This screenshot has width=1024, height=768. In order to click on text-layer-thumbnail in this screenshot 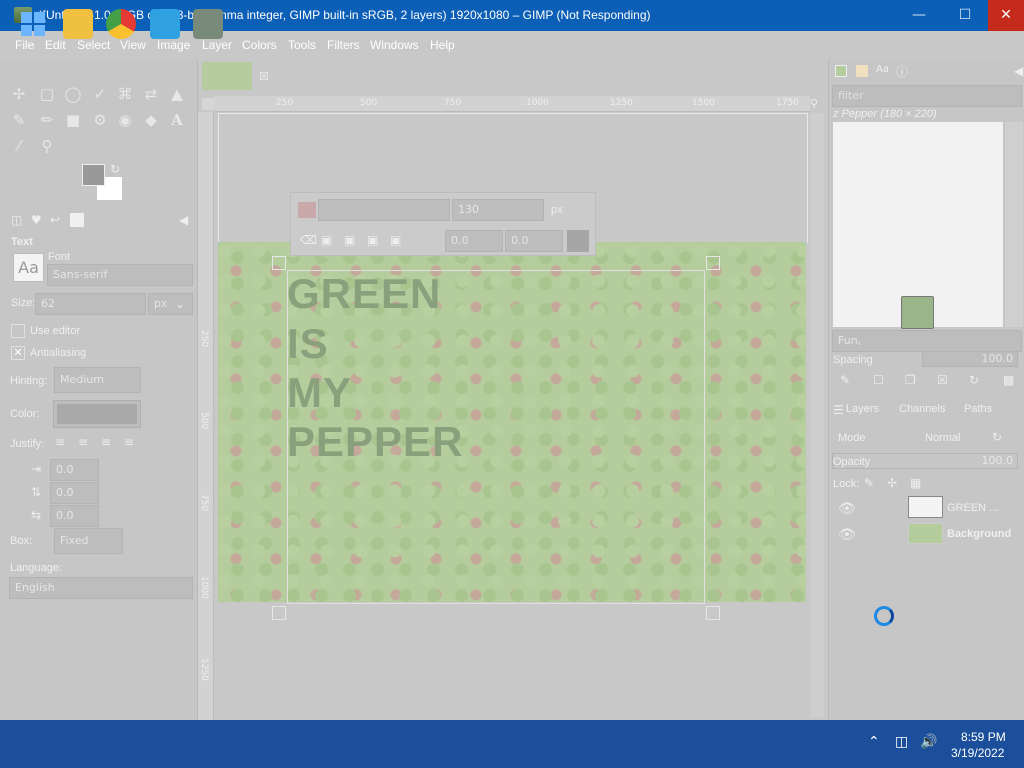, I will do `click(925, 507)`.